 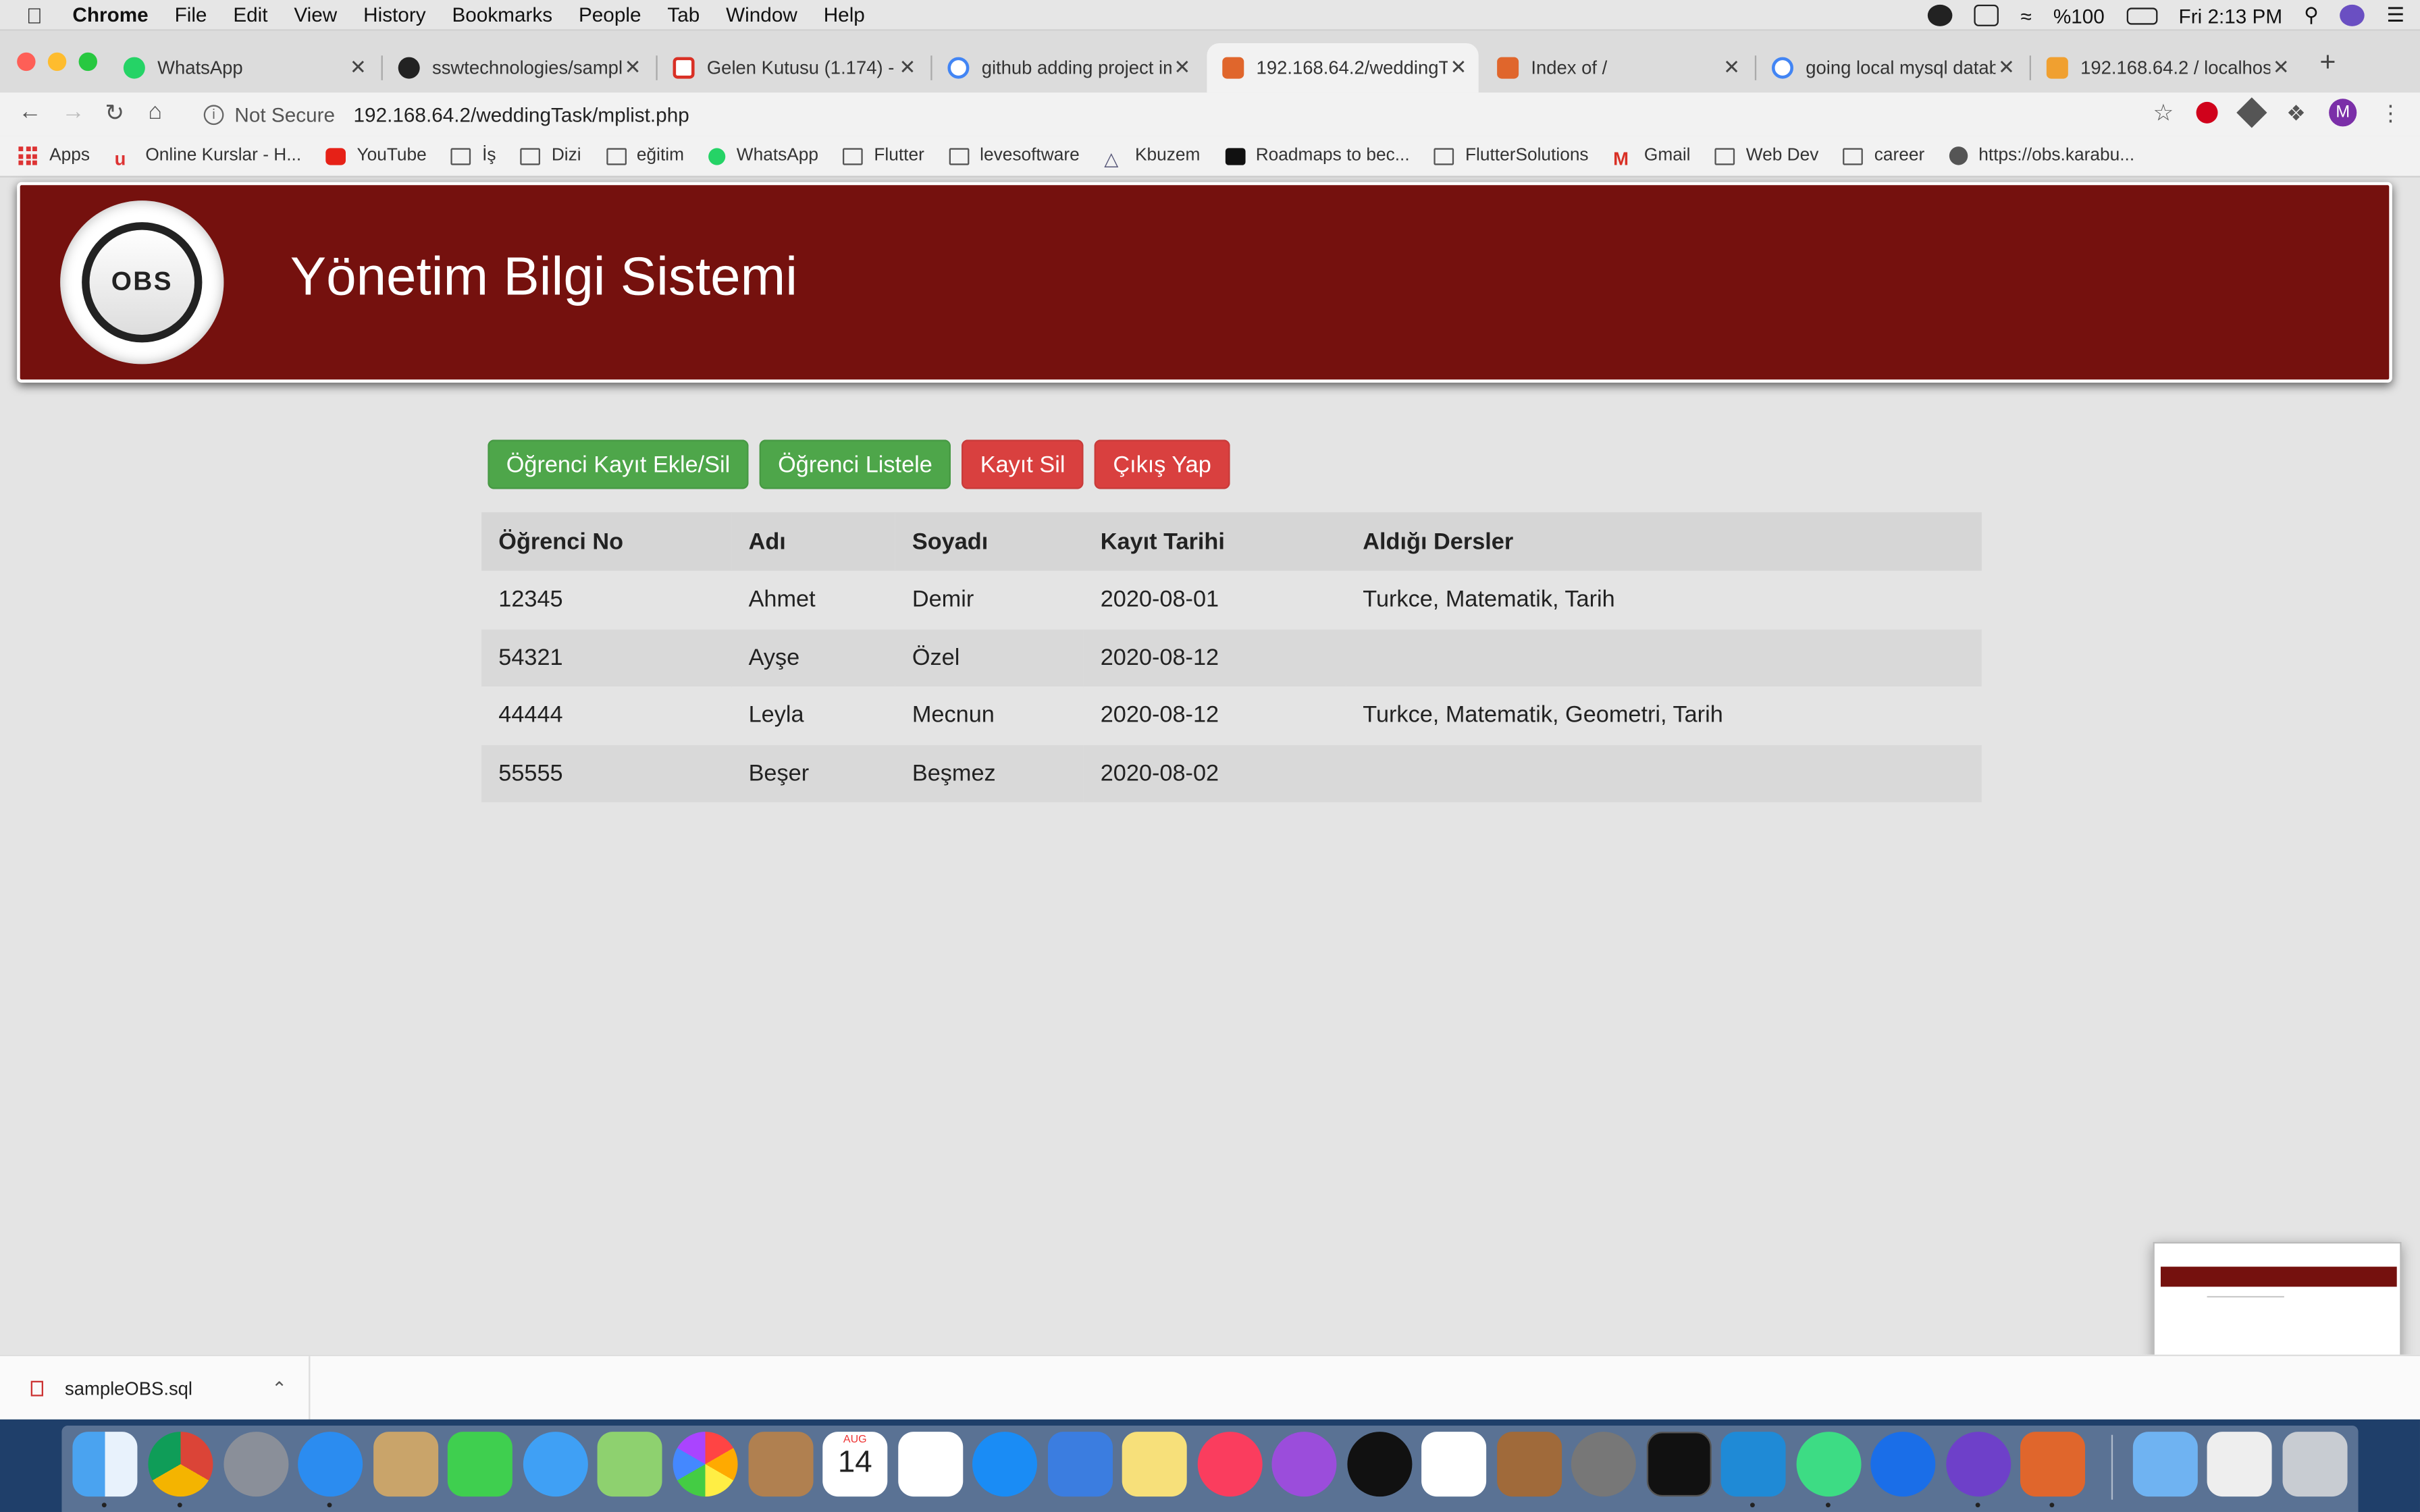 I want to click on menu-help: Help, so click(x=844, y=14).